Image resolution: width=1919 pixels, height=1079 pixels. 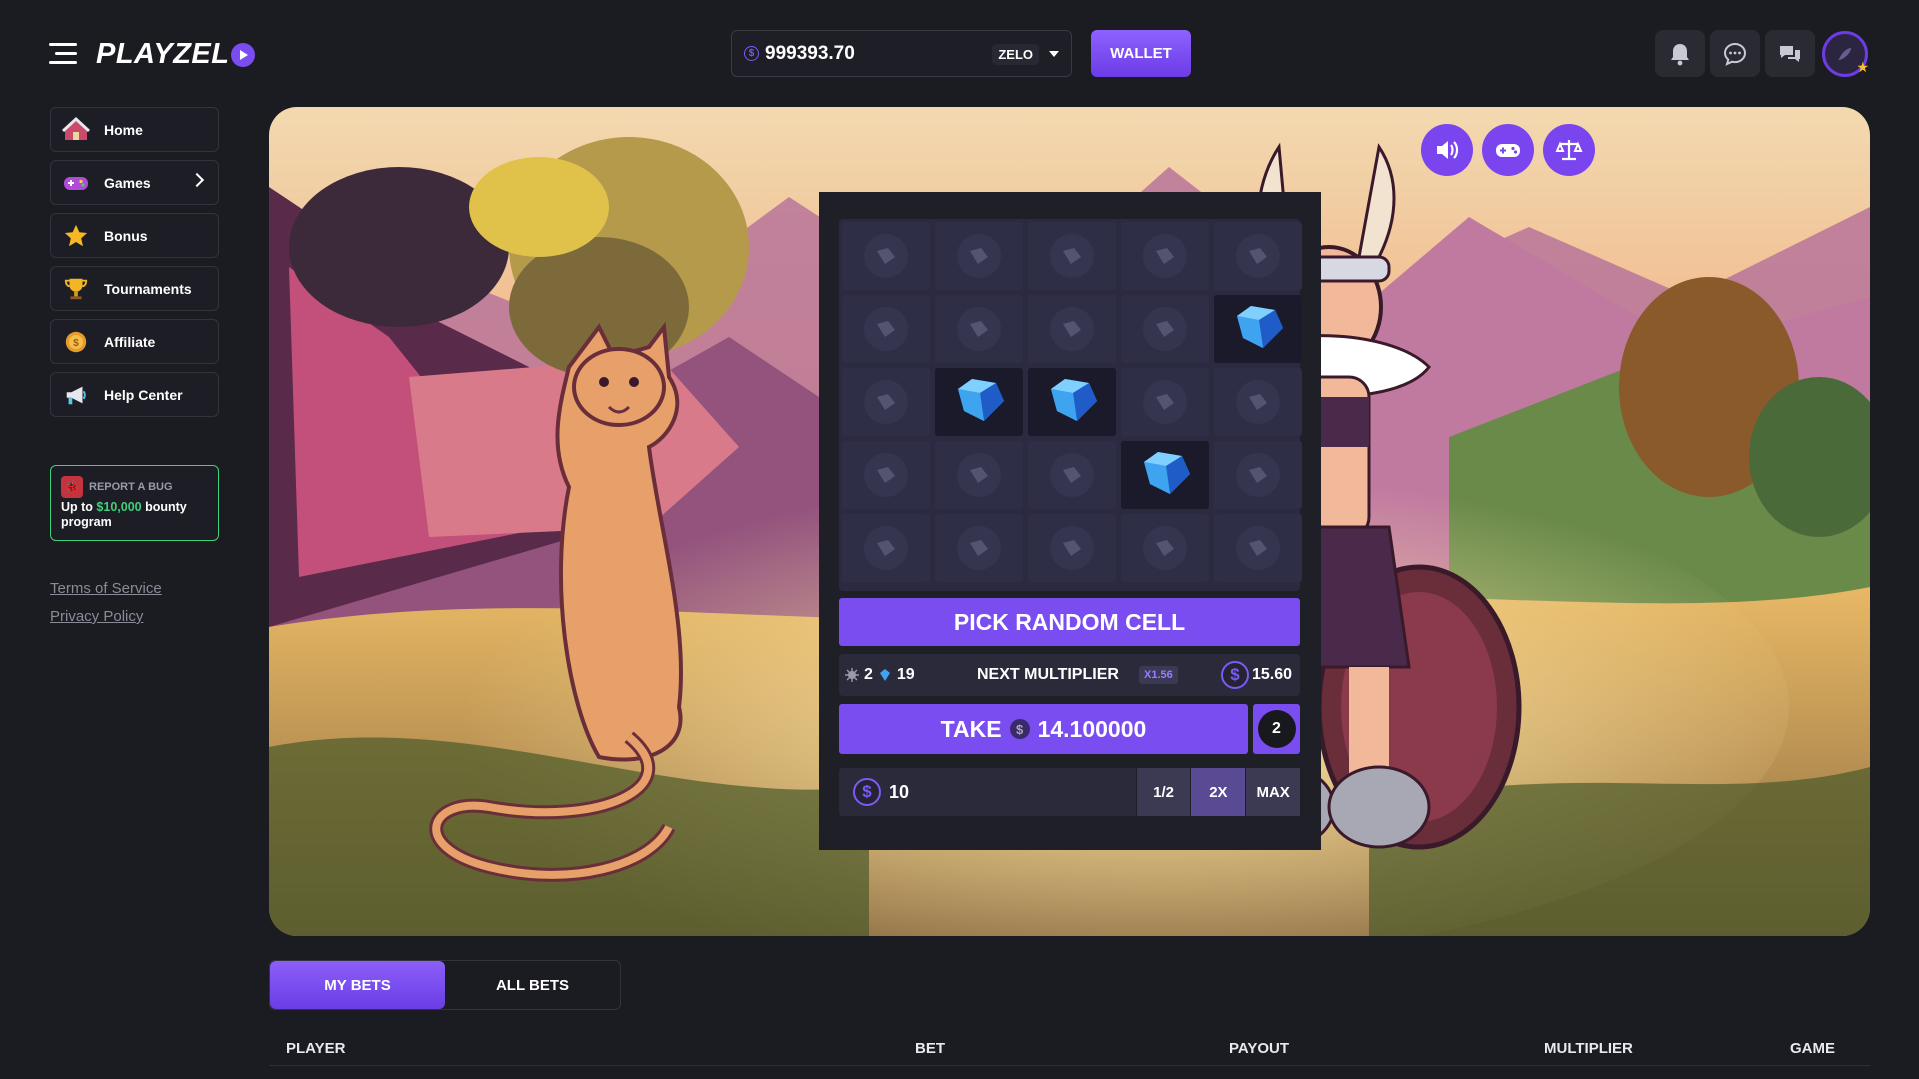 I want to click on fairness-scale-icon, so click(x=1569, y=150).